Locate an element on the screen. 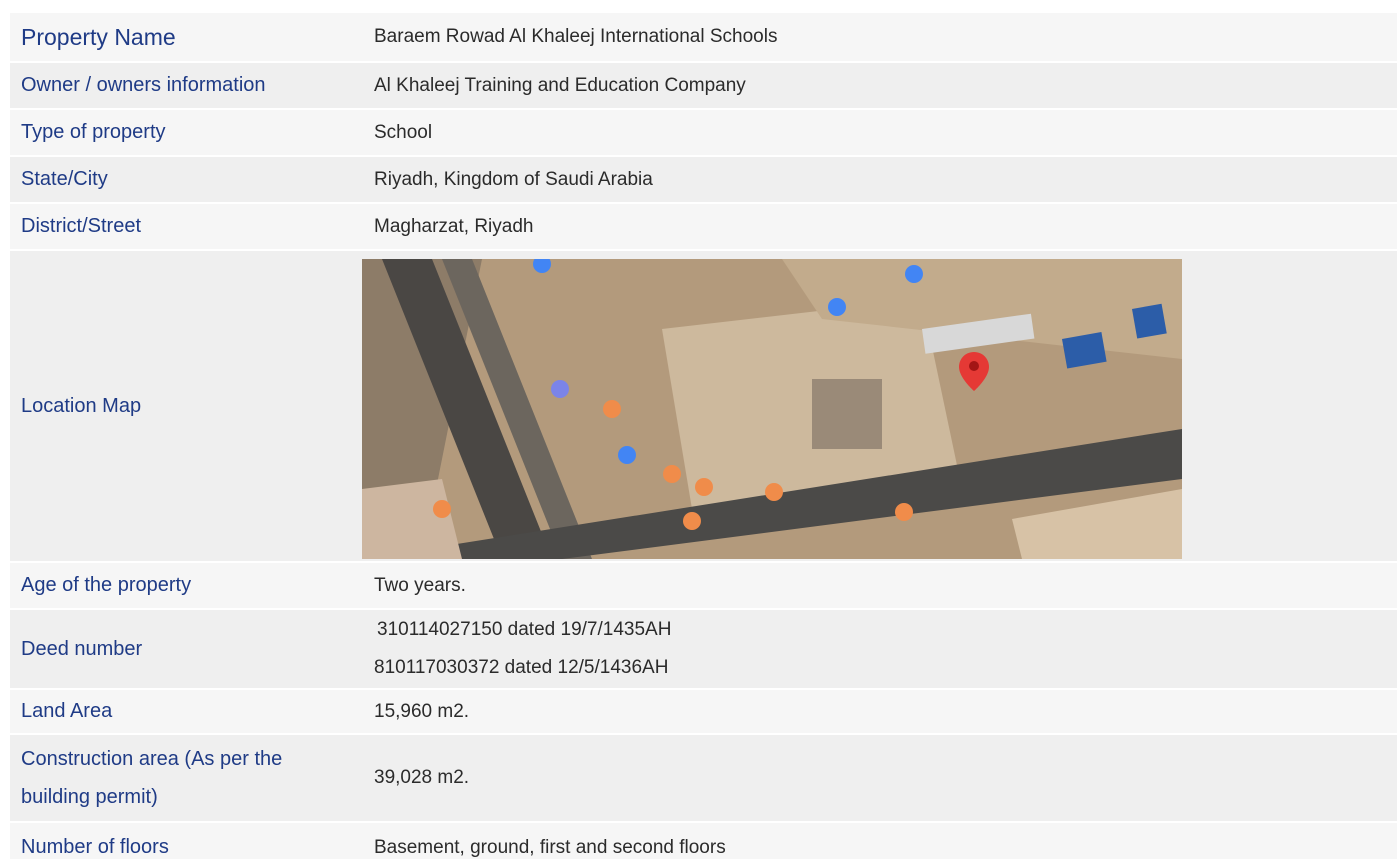 The height and width of the screenshot is (863, 1397). row-age: Age of the property Two years. is located at coordinates (703, 586).